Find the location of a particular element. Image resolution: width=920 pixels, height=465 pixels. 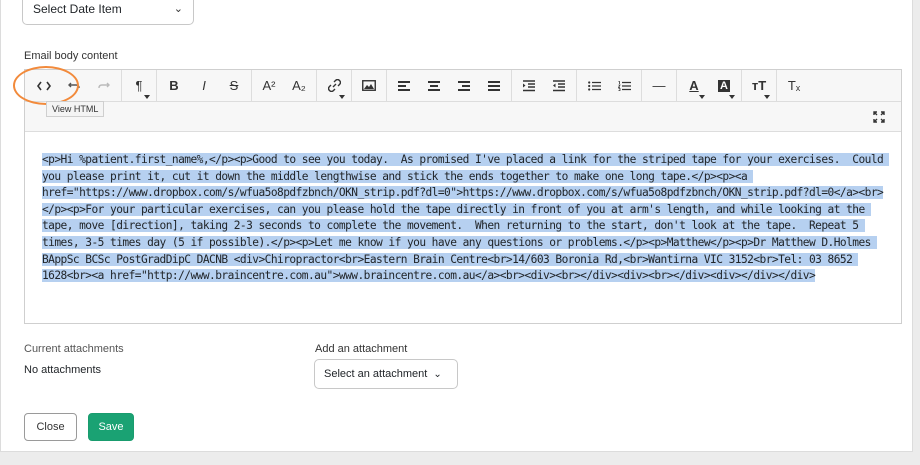

font-size-icon: тТ is located at coordinates (759, 85).